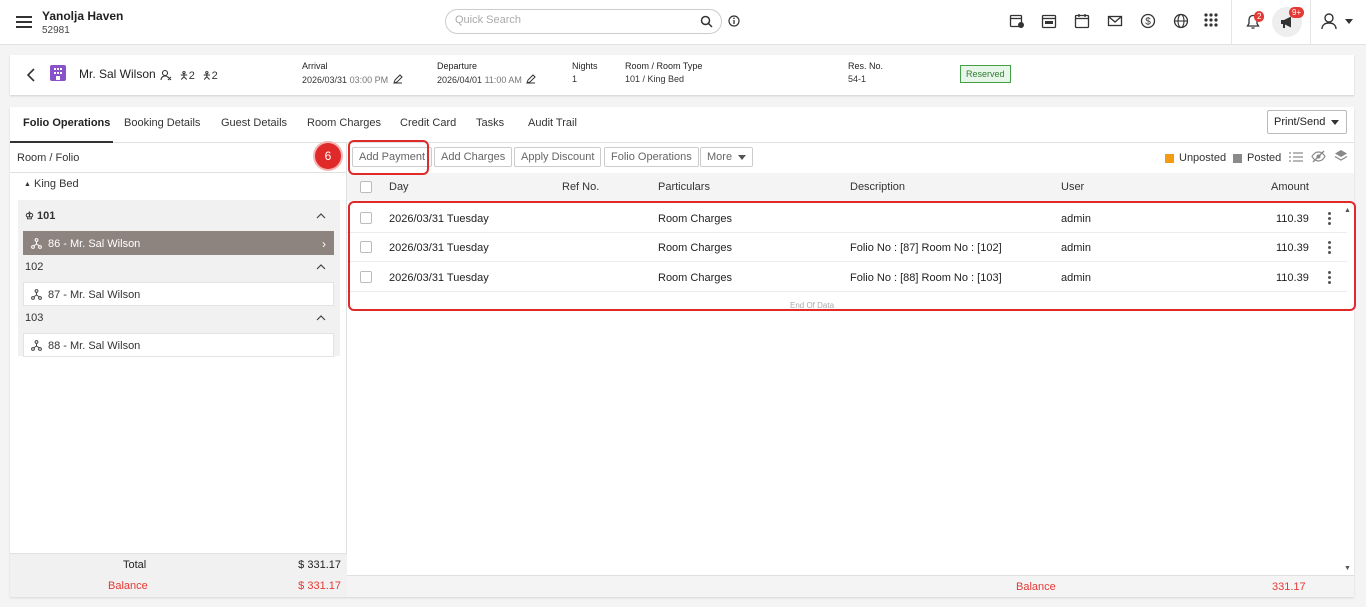  Describe the element at coordinates (428, 123) in the screenshot. I see `tab-credit-card: Credit Card` at that location.